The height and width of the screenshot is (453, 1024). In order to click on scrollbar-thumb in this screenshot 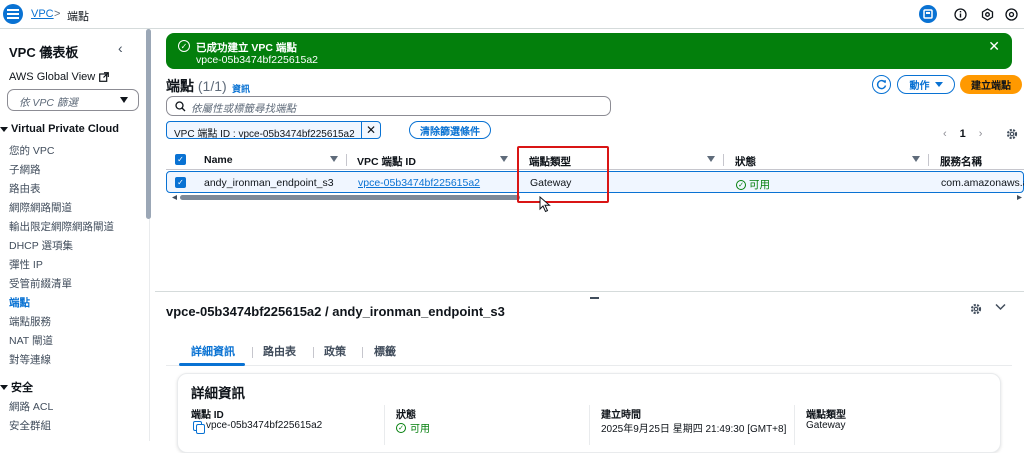, I will do `click(350, 197)`.